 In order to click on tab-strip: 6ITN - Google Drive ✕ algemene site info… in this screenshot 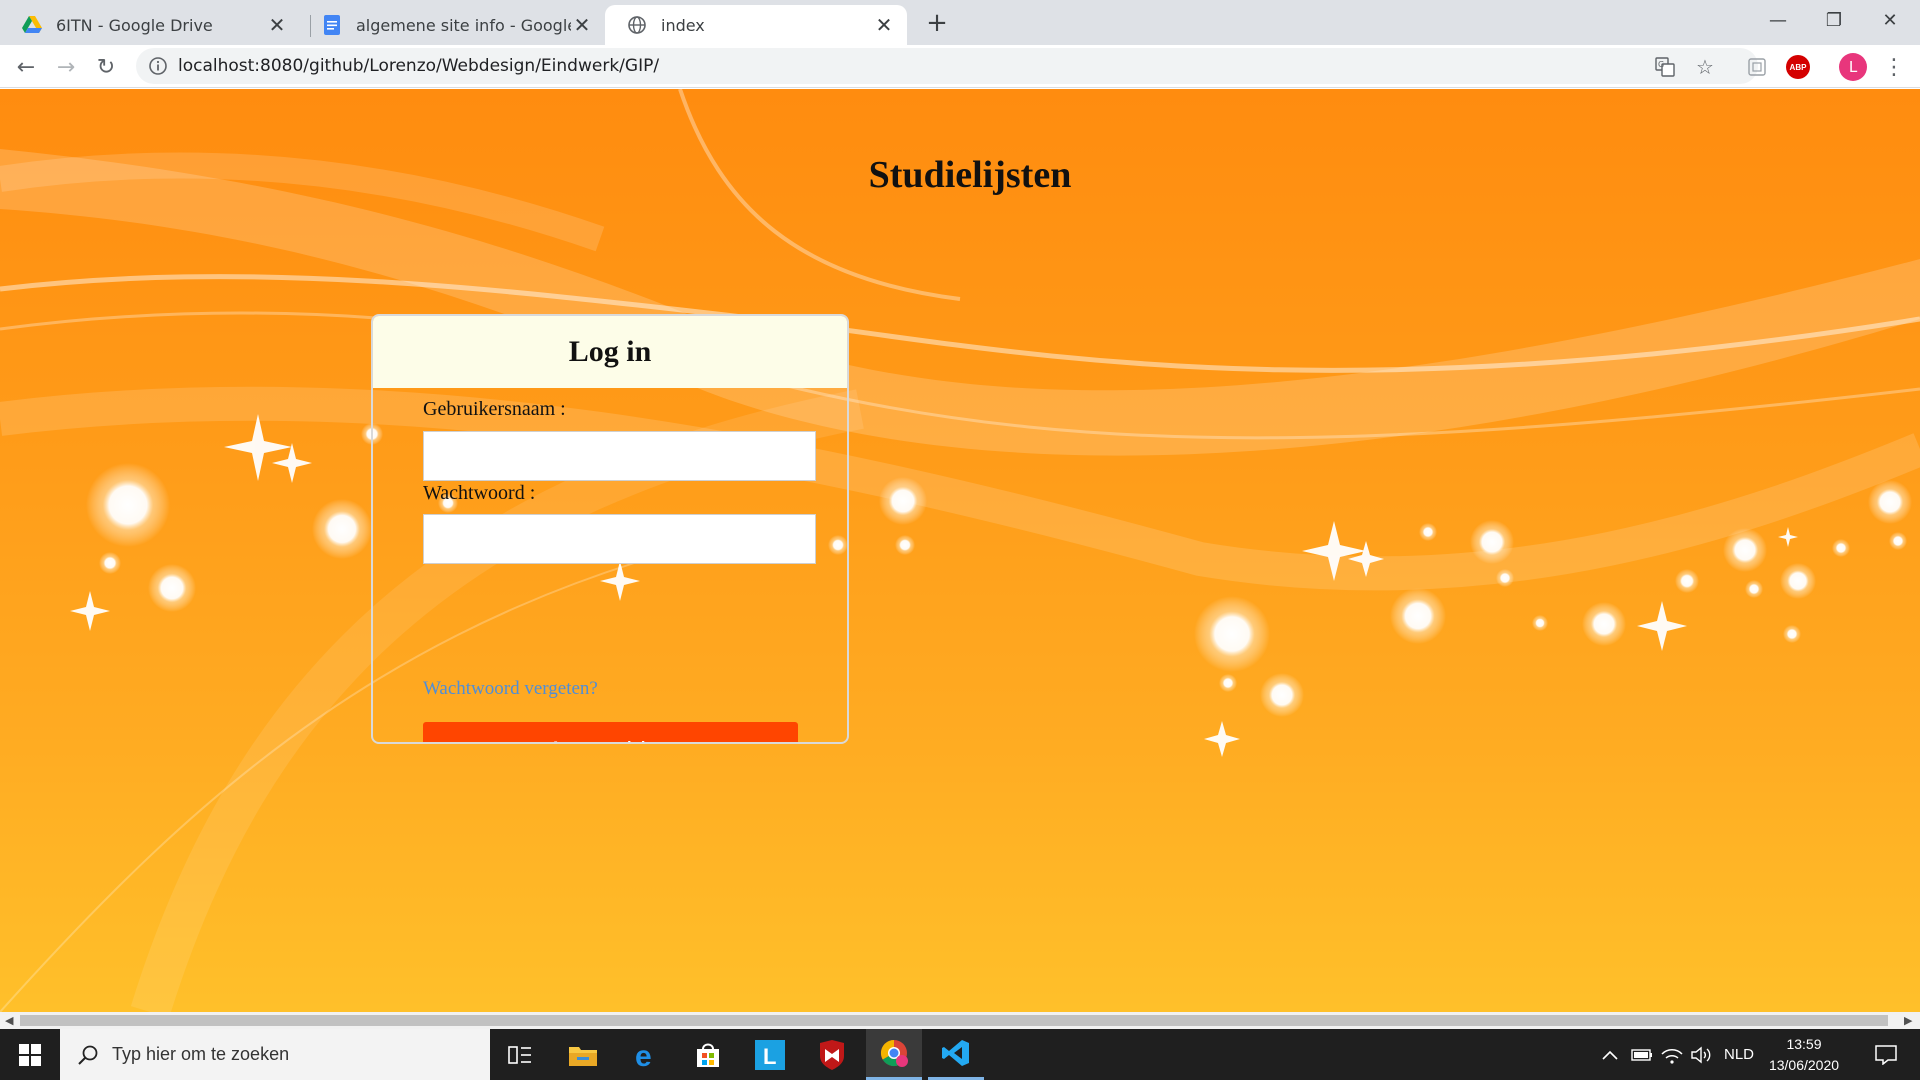, I will do `click(960, 22)`.